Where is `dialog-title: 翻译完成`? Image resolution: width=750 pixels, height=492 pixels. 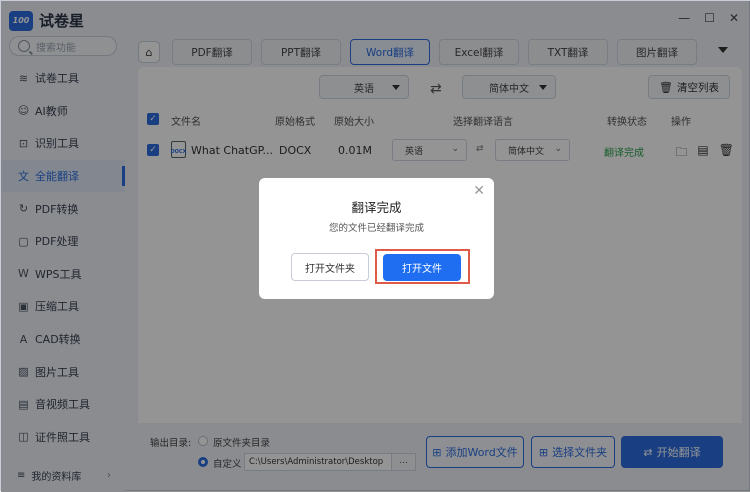 dialog-title: 翻译完成 is located at coordinates (376, 207).